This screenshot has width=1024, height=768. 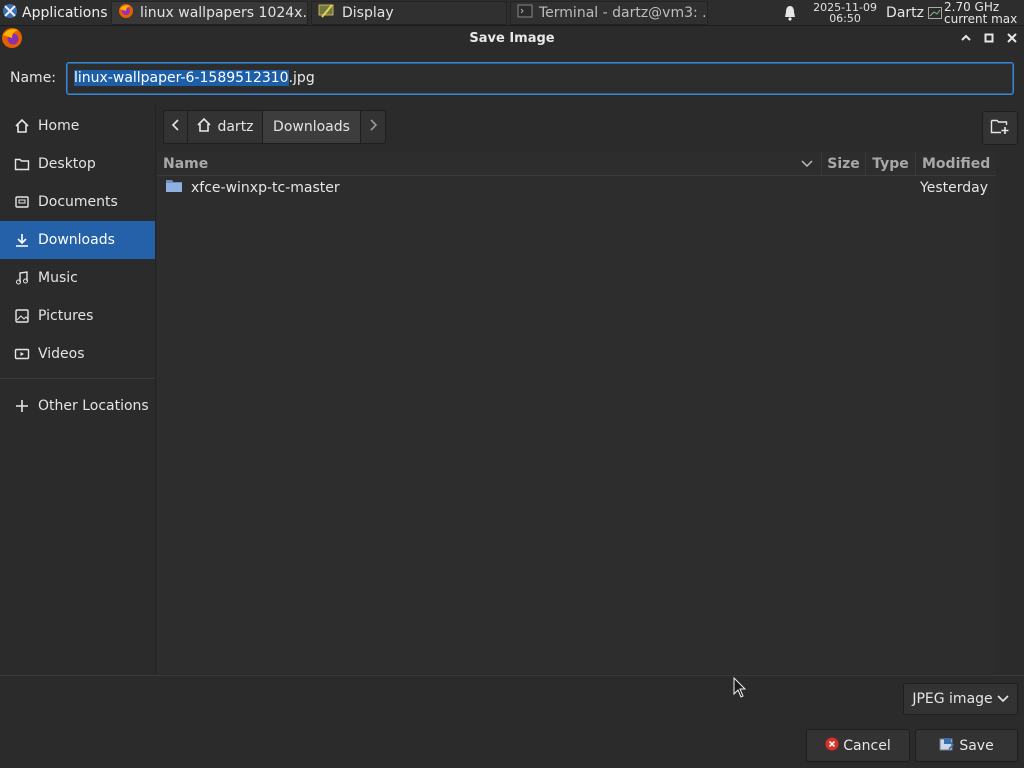 I want to click on mouse-pointer-icon, so click(x=740, y=687).